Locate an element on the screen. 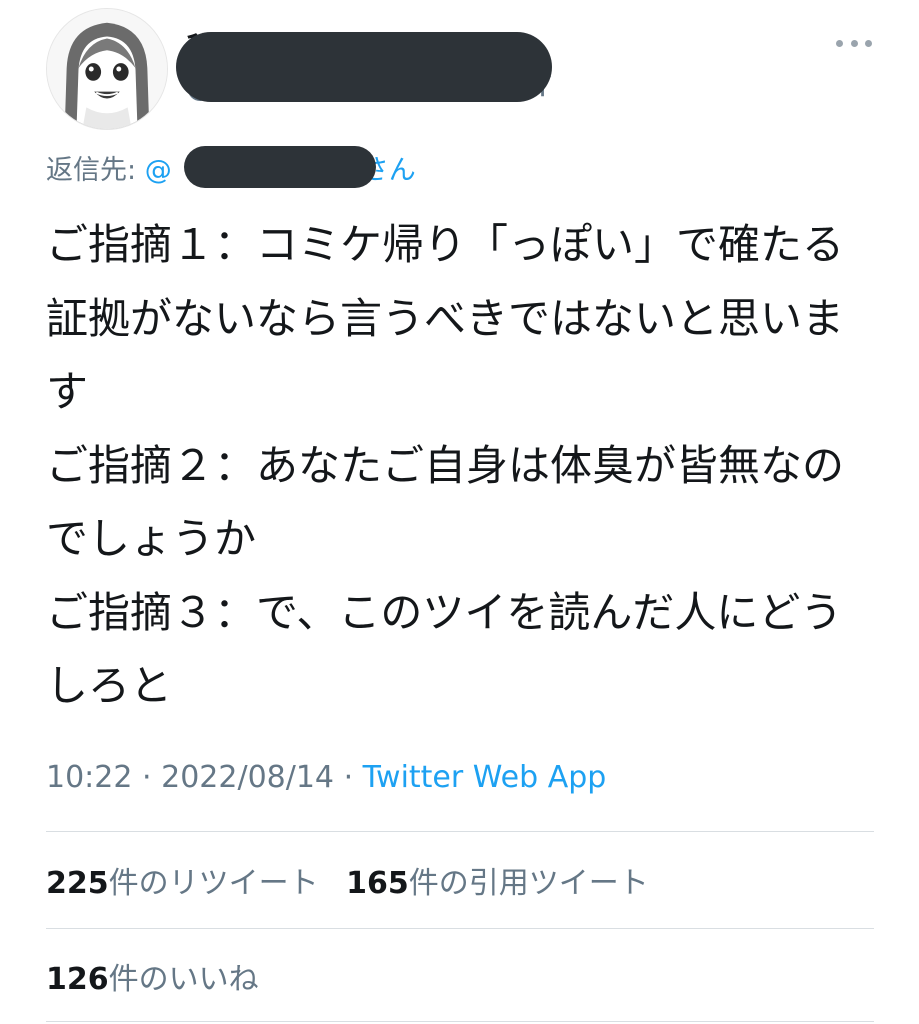 This screenshot has width=919, height=1024. like-count: 126 is located at coordinates (77, 979).